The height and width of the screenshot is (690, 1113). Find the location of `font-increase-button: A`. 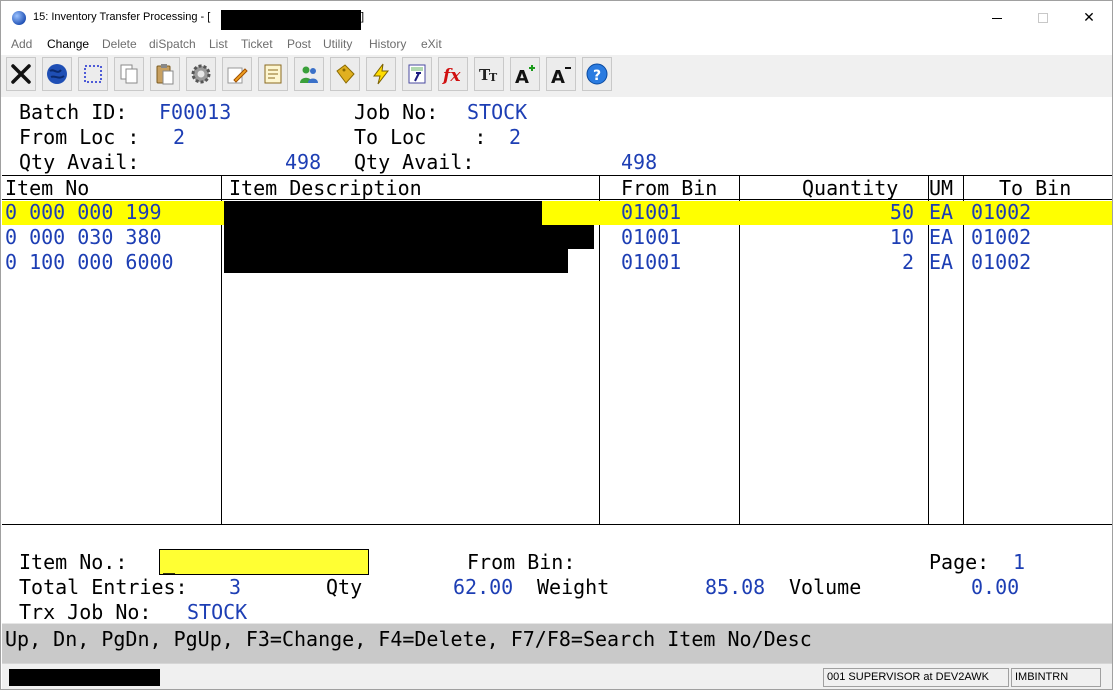

font-increase-button: A is located at coordinates (525, 74).